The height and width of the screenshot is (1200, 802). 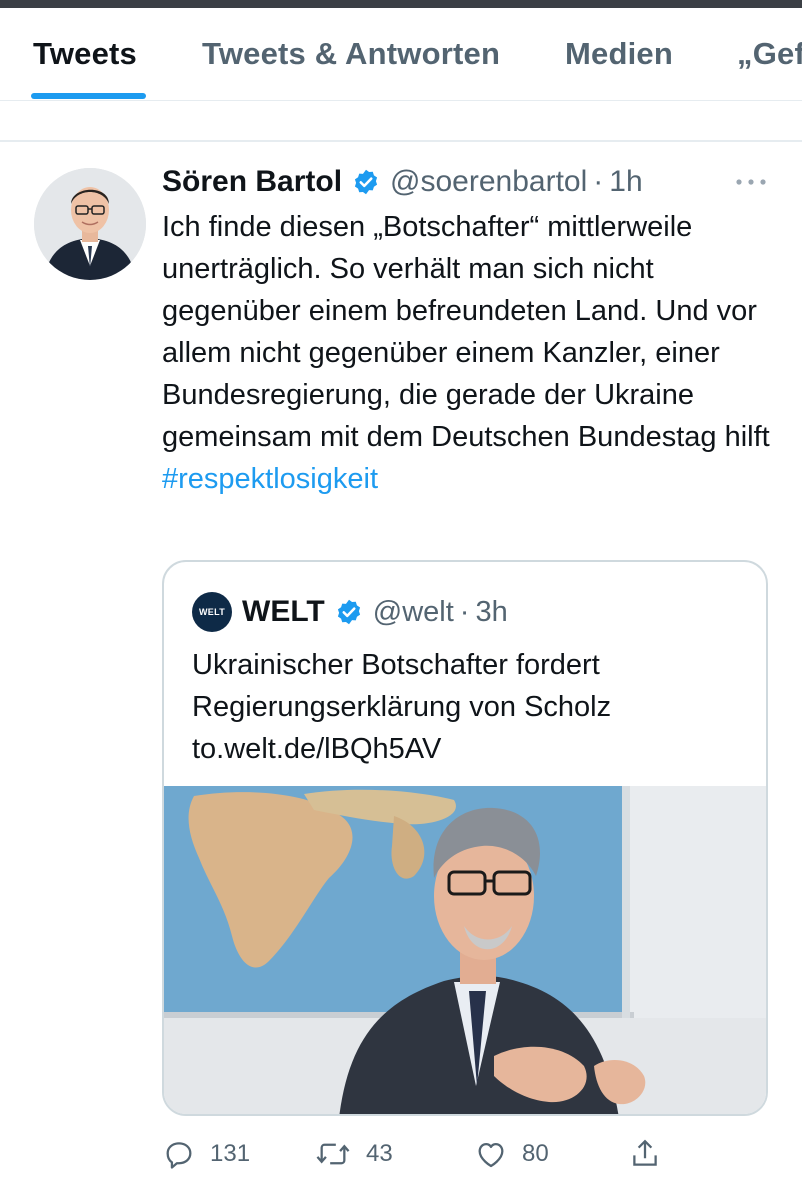 I want to click on quoted-tweet-header: WELT WELT @welt · 3h, so click(x=350, y=612).